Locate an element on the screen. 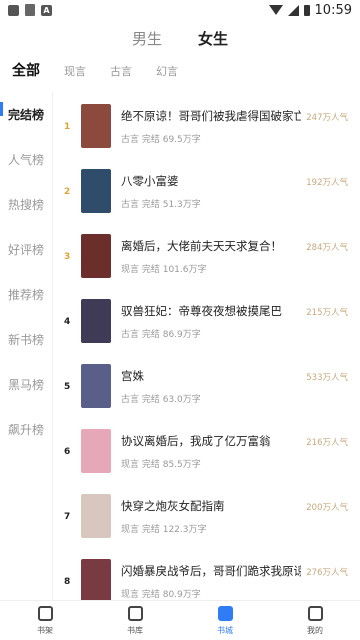 This screenshot has height=640, width=360. battery-icon is located at coordinates (306, 10).